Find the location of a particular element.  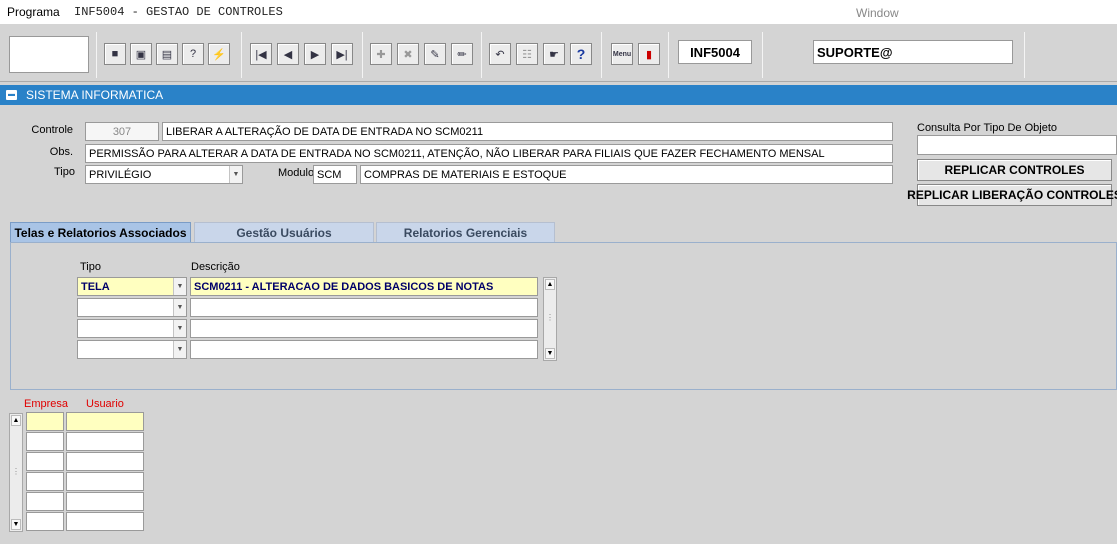

next-record-icon: ▶ is located at coordinates (315, 54).